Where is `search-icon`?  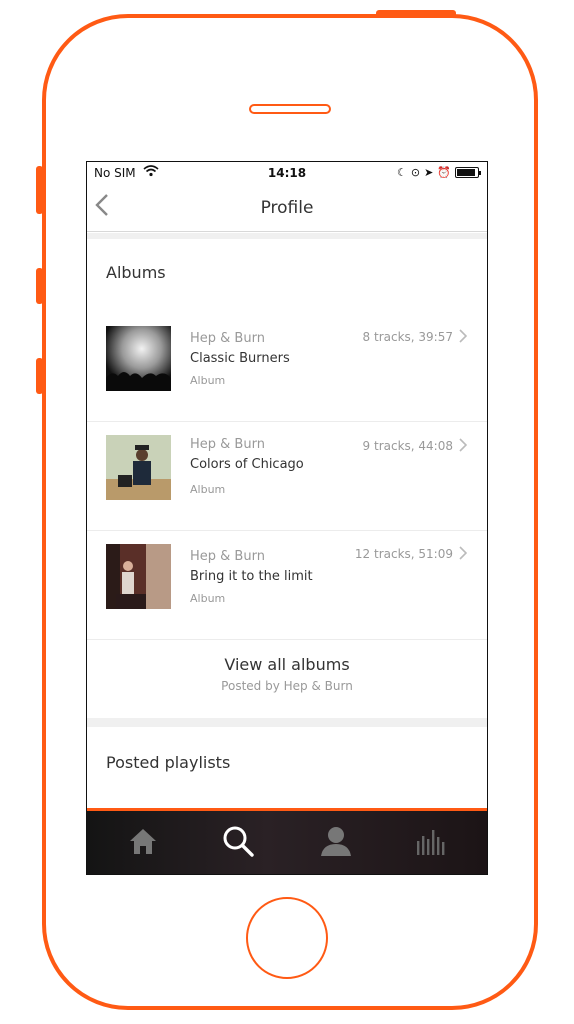 search-icon is located at coordinates (238, 843).